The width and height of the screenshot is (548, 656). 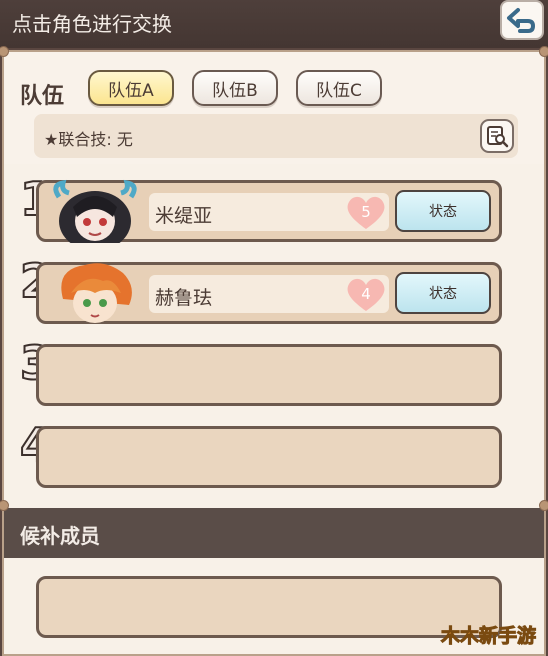 What do you see at coordinates (488, 636) in the screenshot?
I see `watermark: 木木新手游` at bounding box center [488, 636].